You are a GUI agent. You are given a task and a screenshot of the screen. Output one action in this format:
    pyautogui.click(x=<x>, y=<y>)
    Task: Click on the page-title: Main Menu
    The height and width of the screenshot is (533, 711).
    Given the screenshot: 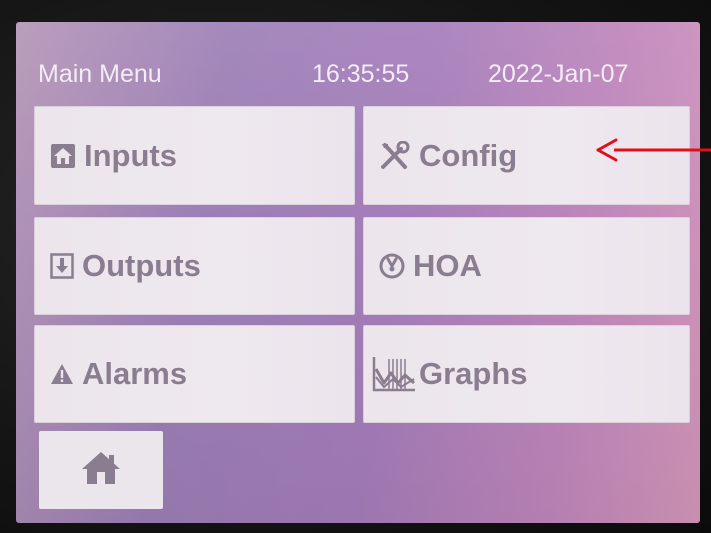 What is the action you would take?
    pyautogui.click(x=100, y=74)
    